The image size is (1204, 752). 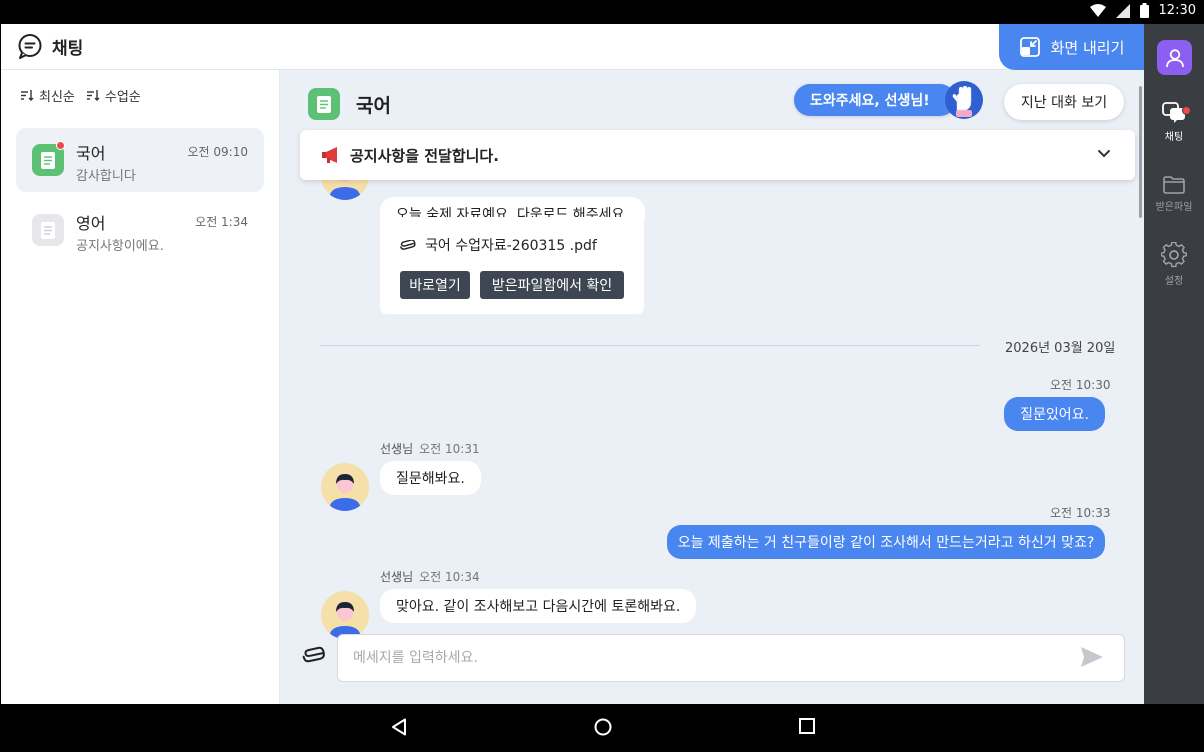 I want to click on side-rail: 채팅 받은파일 설정, so click(x=1174, y=364).